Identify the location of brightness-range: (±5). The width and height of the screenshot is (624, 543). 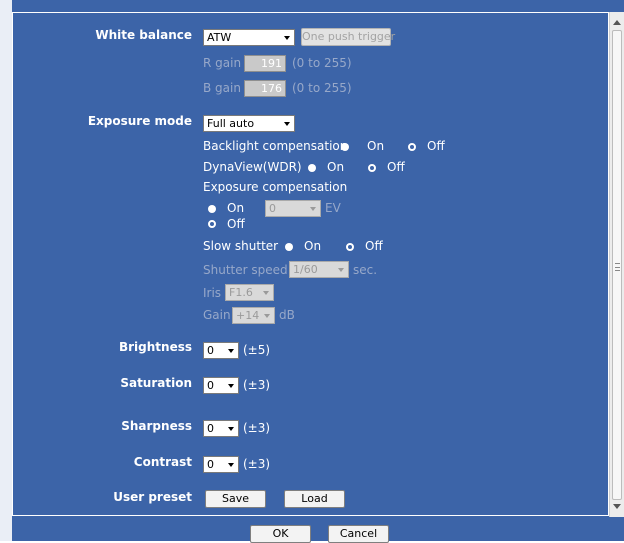
(257, 350).